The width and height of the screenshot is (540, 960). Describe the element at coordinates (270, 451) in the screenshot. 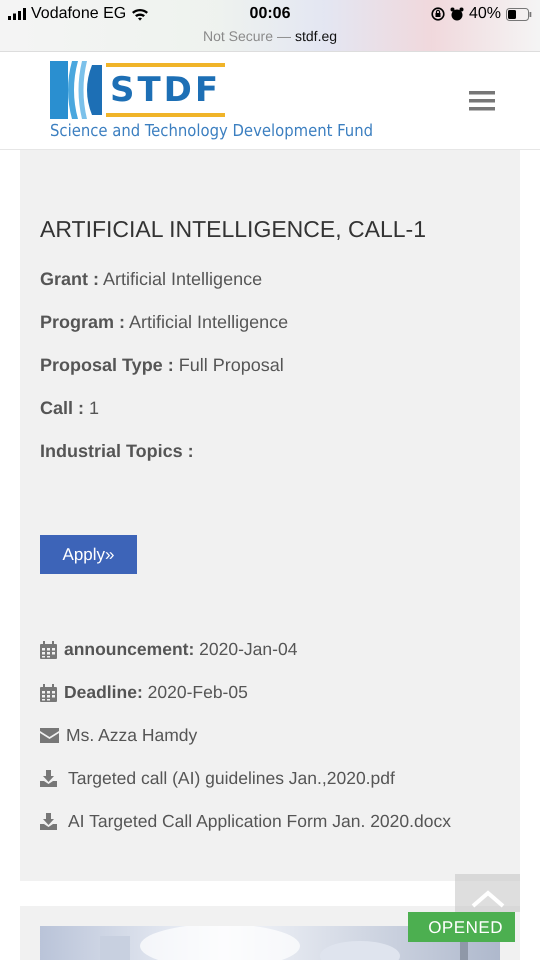

I see `call-field: Industrial Topics :` at that location.